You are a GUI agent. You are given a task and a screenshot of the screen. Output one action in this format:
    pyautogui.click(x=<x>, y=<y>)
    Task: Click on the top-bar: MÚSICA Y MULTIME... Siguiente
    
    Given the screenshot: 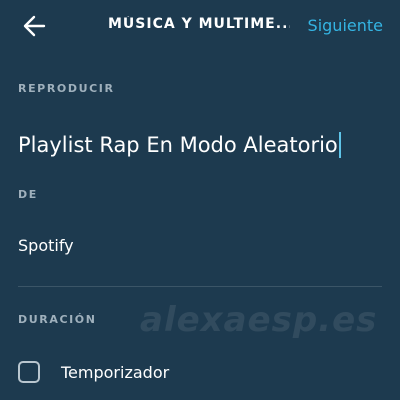 What is the action you would take?
    pyautogui.click(x=200, y=26)
    